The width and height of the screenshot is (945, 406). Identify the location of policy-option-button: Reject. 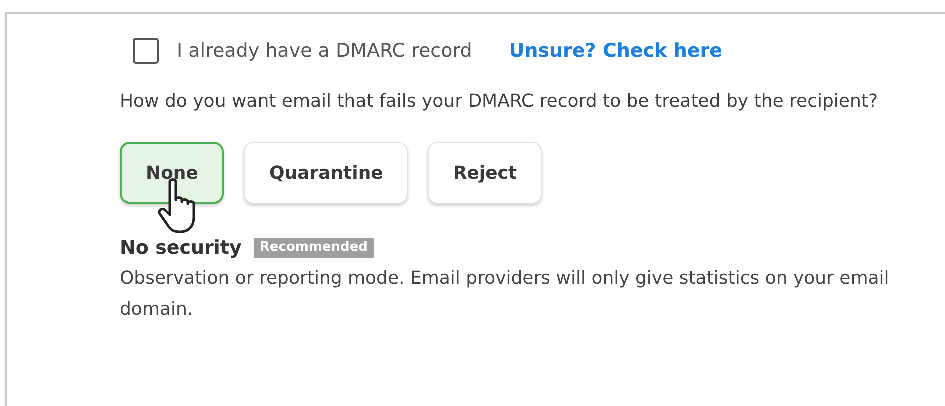
(485, 173).